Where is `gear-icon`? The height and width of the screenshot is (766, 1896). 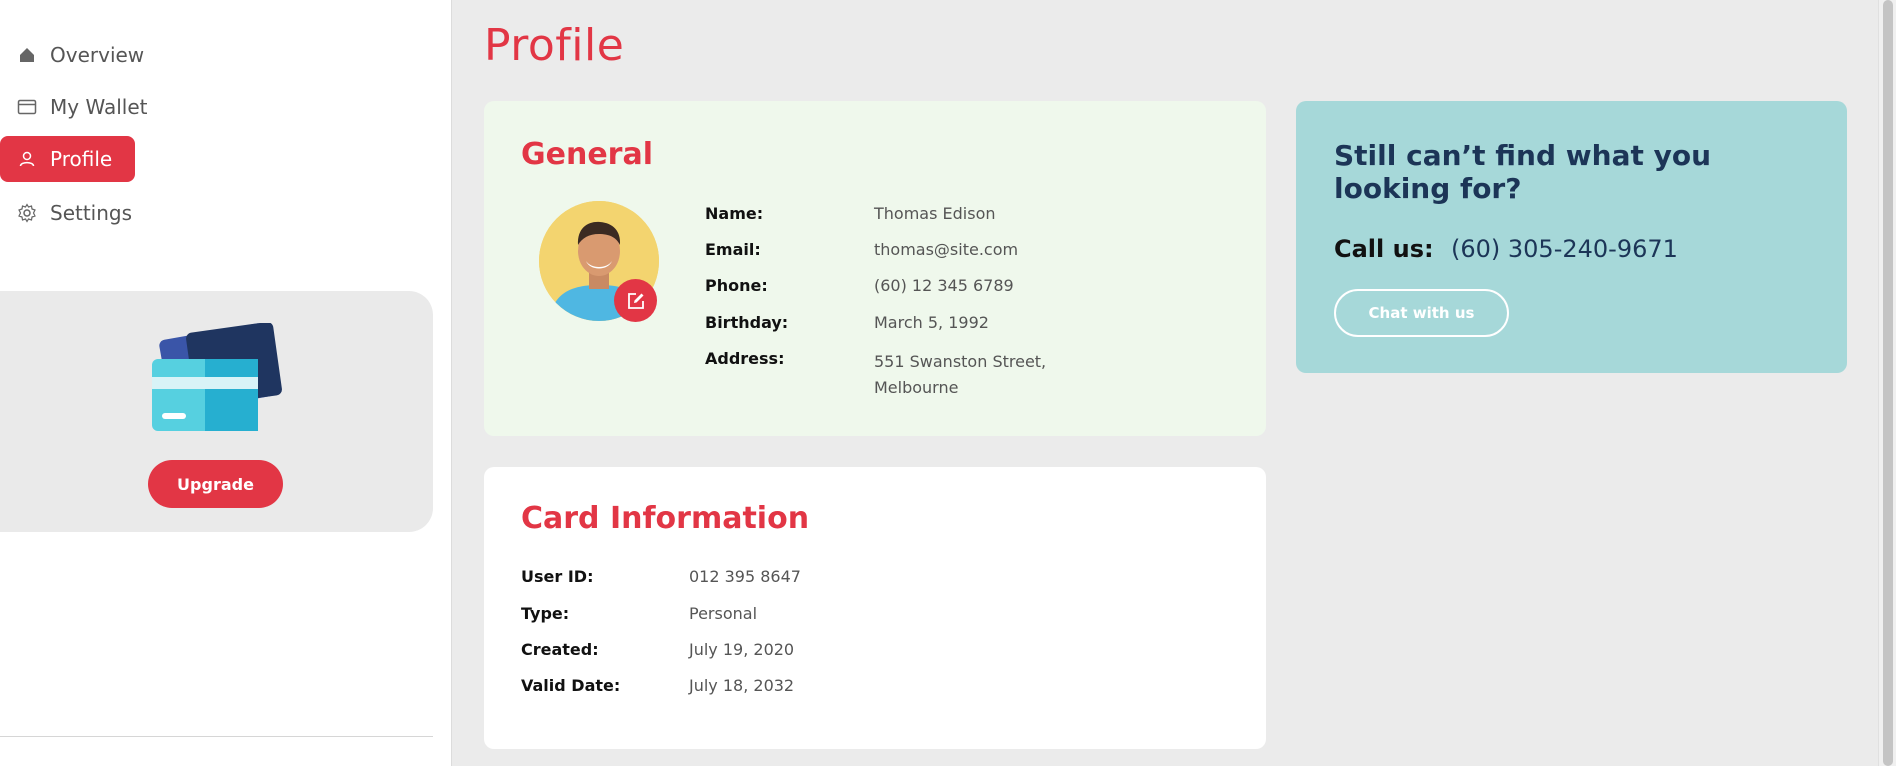
gear-icon is located at coordinates (27, 213).